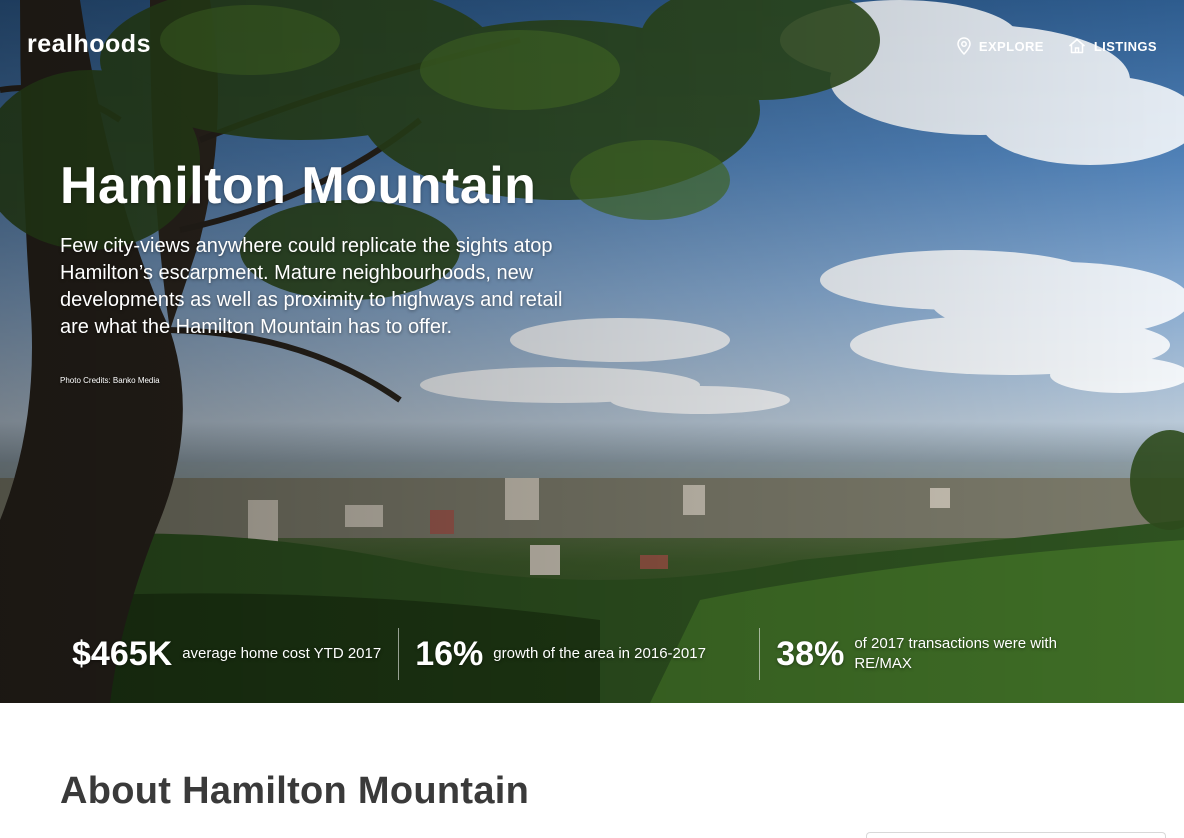  Describe the element at coordinates (1016, 835) in the screenshot. I see `side-card` at that location.